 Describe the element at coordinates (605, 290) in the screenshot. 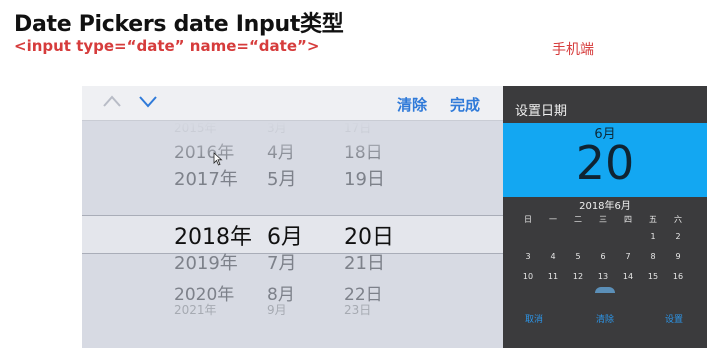

I see `selected-day-indicator` at that location.